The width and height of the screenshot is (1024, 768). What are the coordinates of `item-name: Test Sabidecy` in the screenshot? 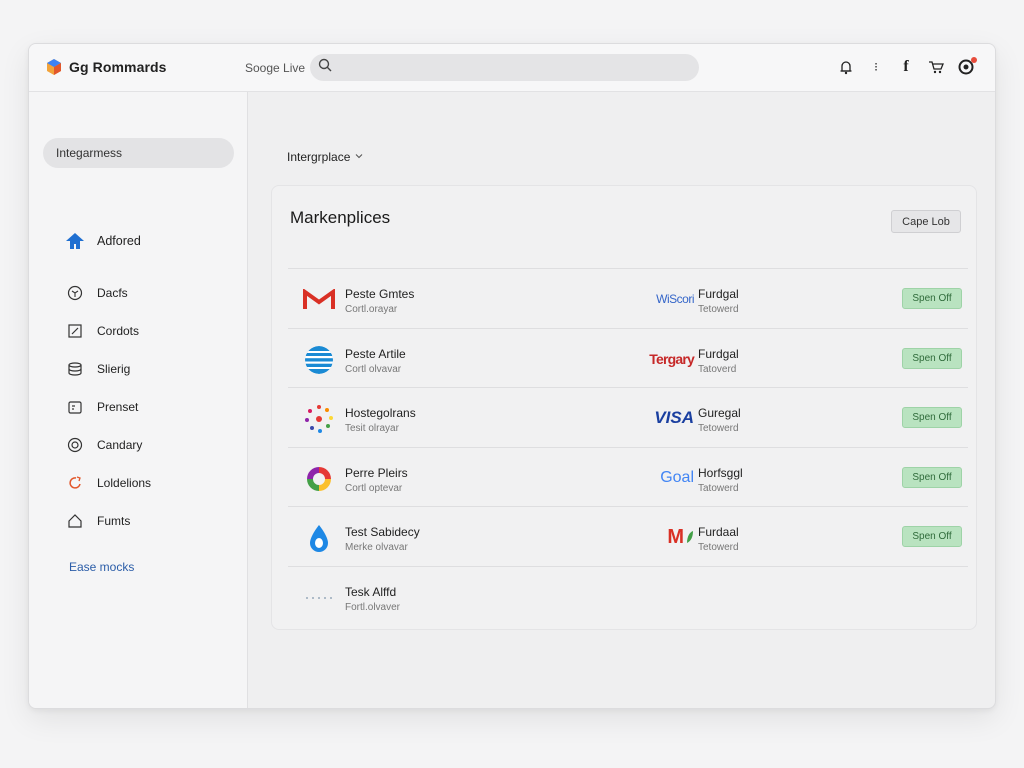 It's located at (382, 532).